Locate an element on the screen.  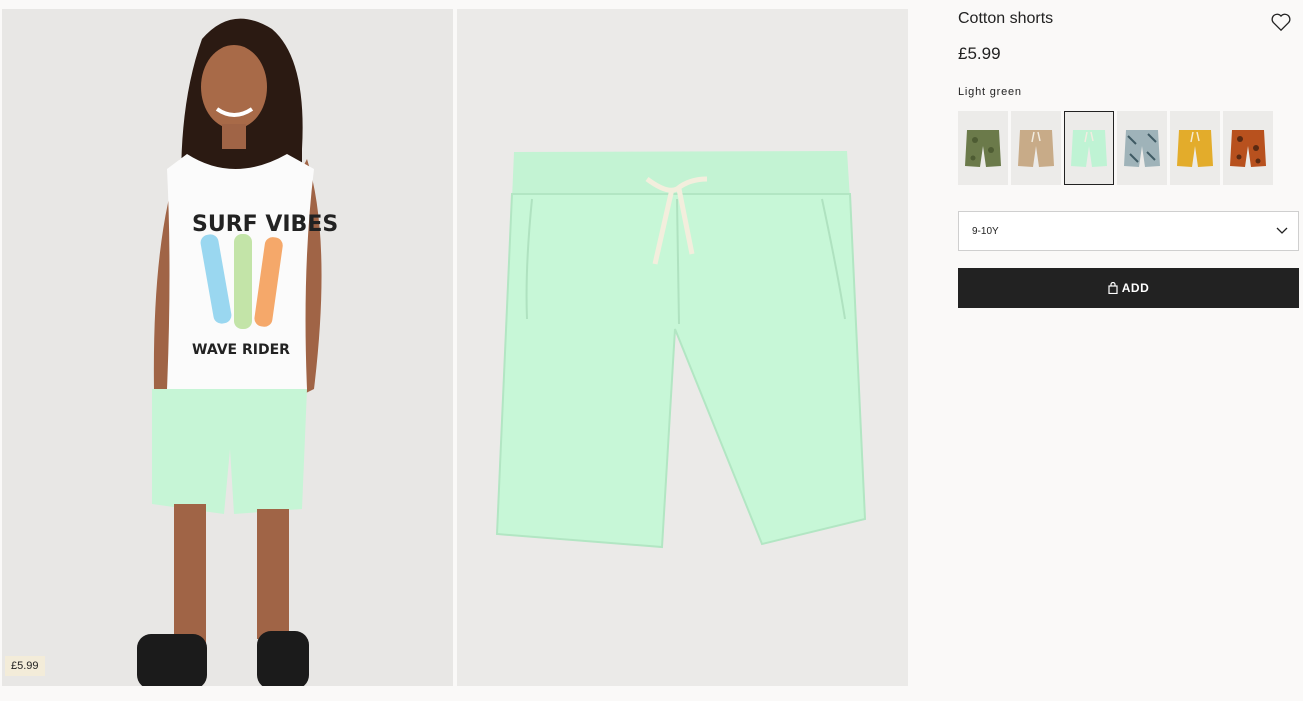
add-to-bag-button: ADD is located at coordinates (1128, 288).